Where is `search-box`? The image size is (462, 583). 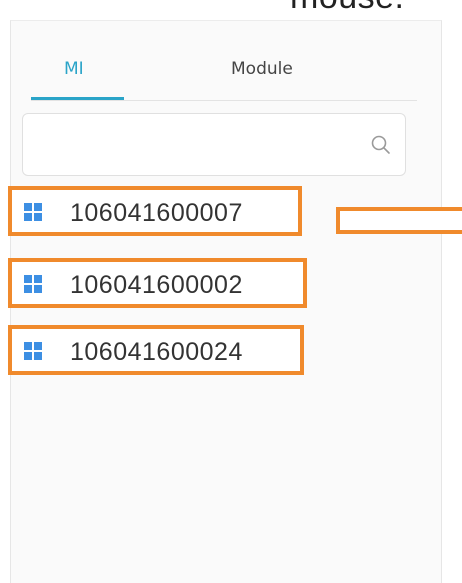
search-box is located at coordinates (214, 144).